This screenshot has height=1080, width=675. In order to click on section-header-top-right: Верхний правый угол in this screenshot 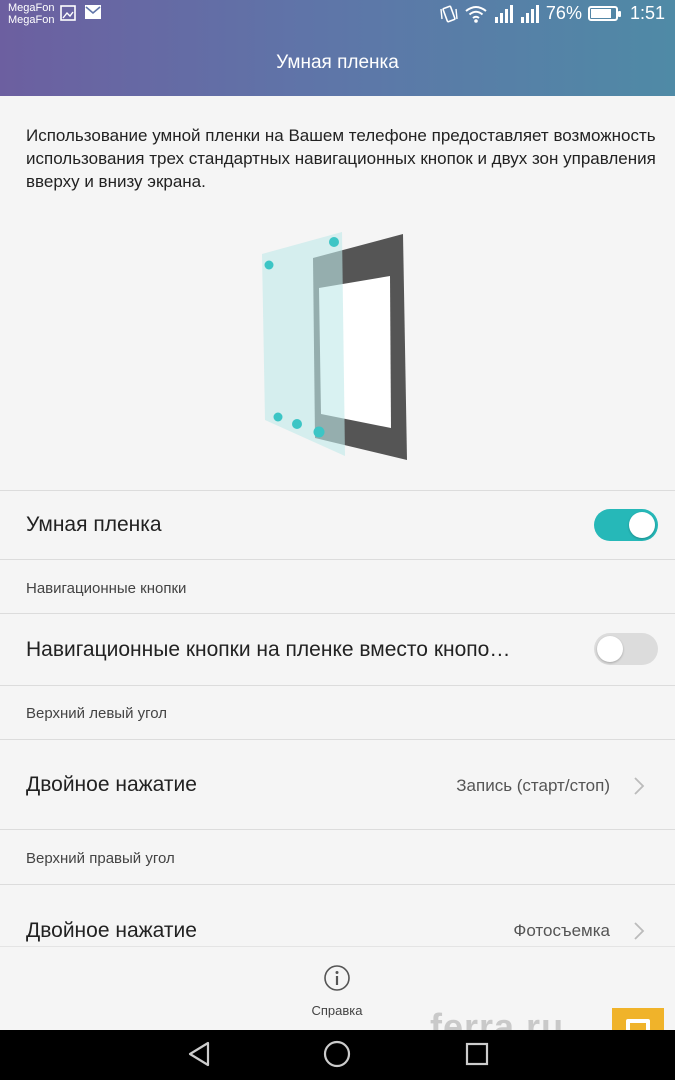, I will do `click(100, 858)`.